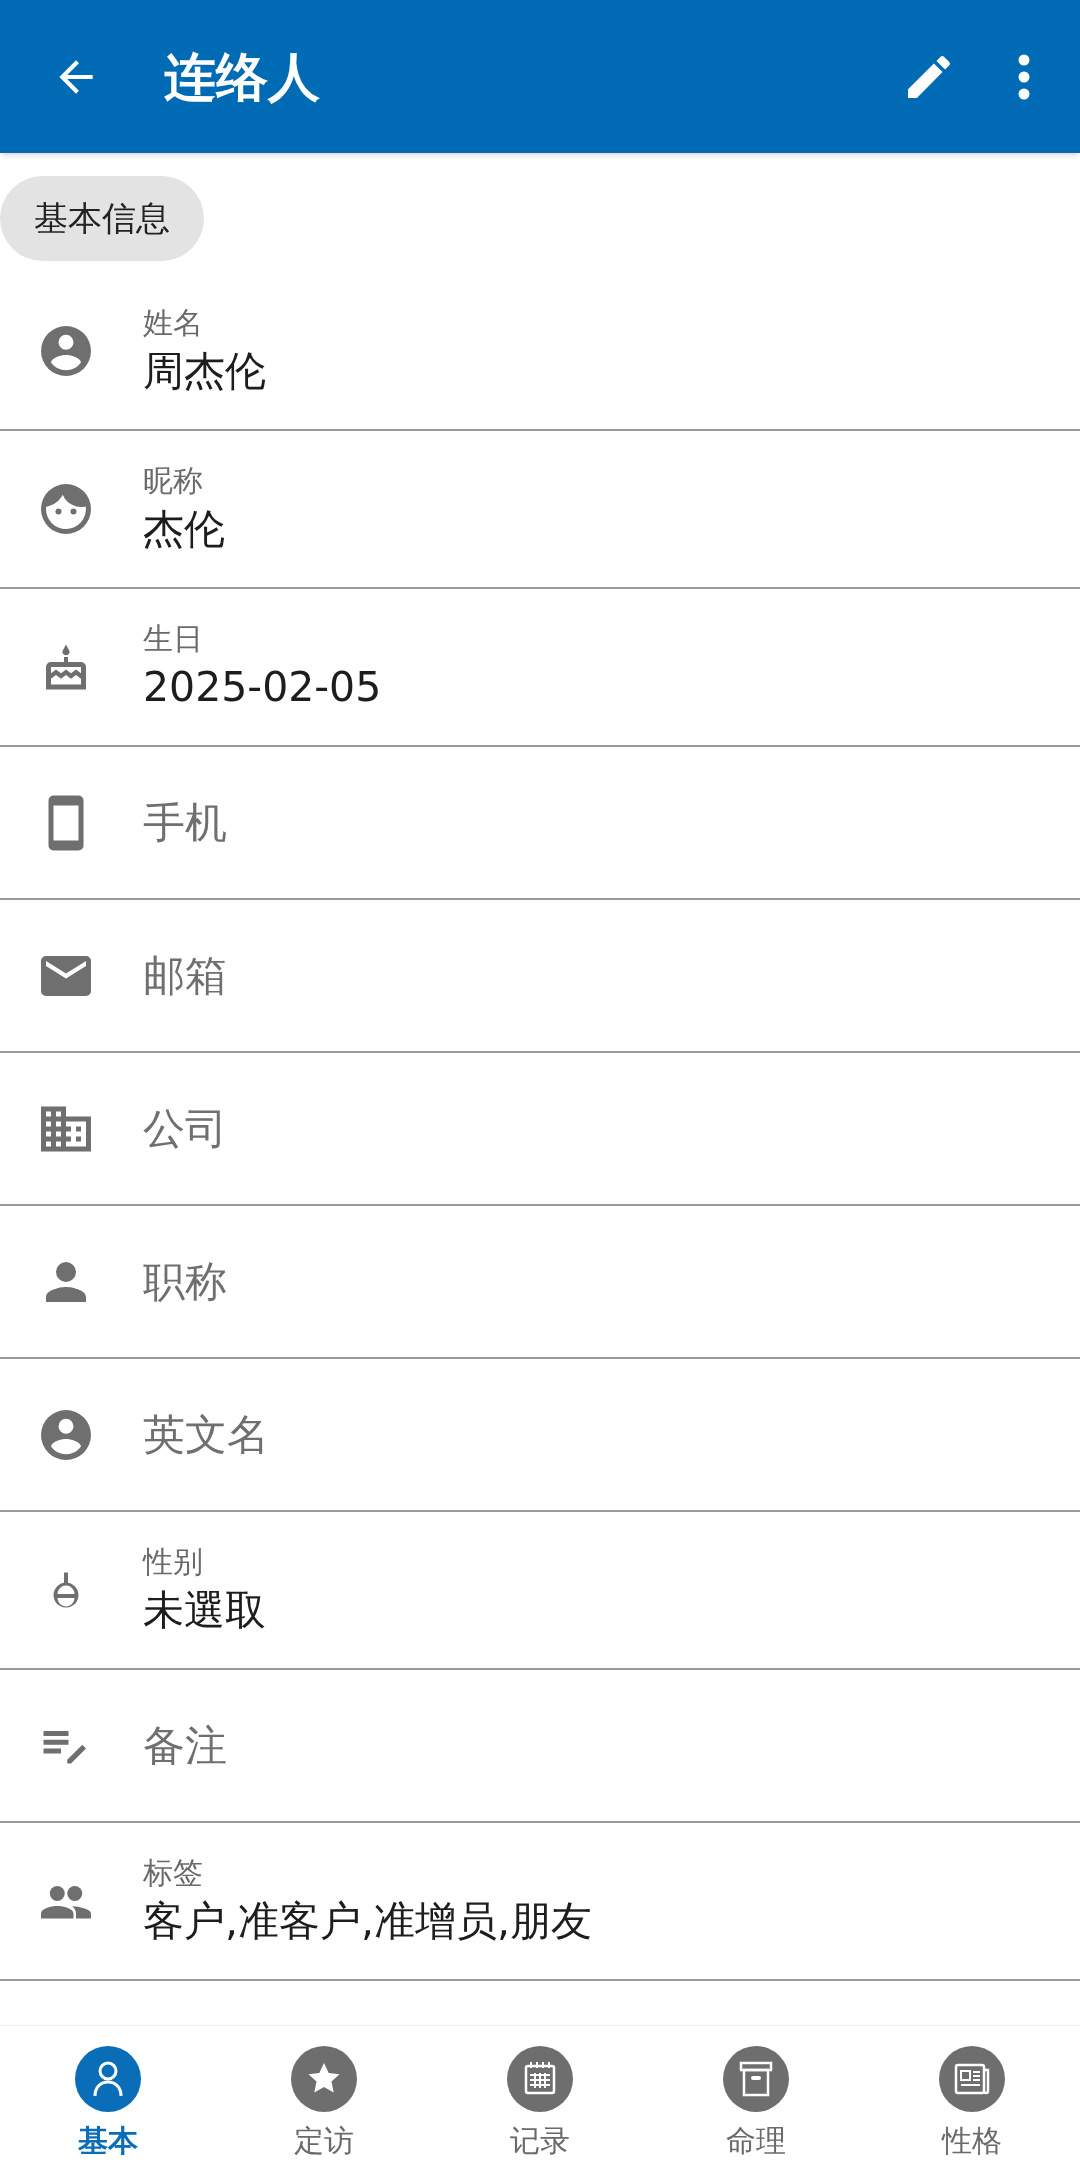  Describe the element at coordinates (540, 1435) in the screenshot. I see `field-row: 英文名` at that location.